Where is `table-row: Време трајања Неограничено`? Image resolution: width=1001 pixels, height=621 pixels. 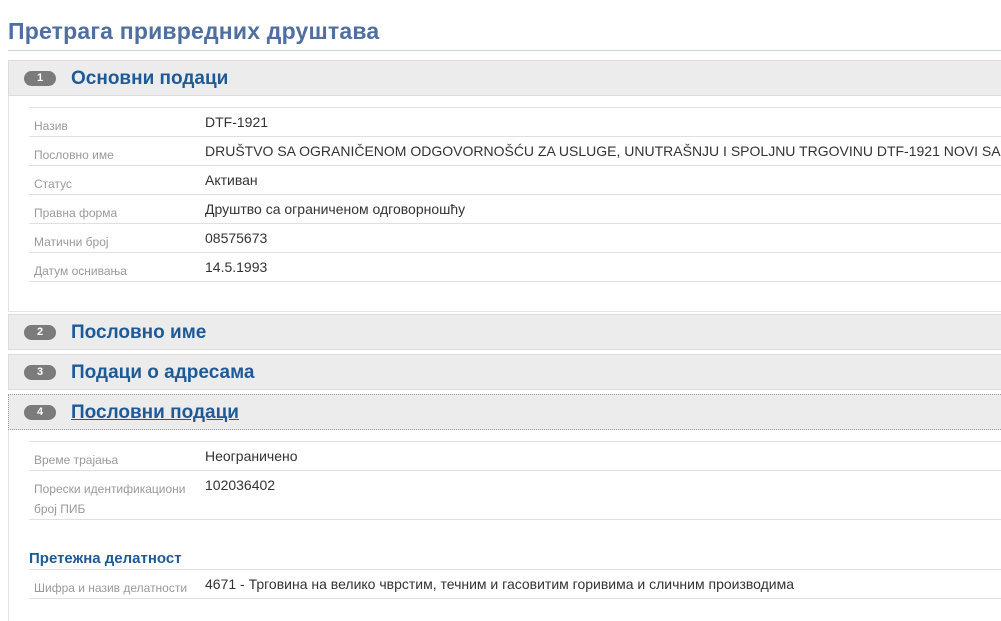
table-row: Време трајања Неограничено is located at coordinates (515, 456).